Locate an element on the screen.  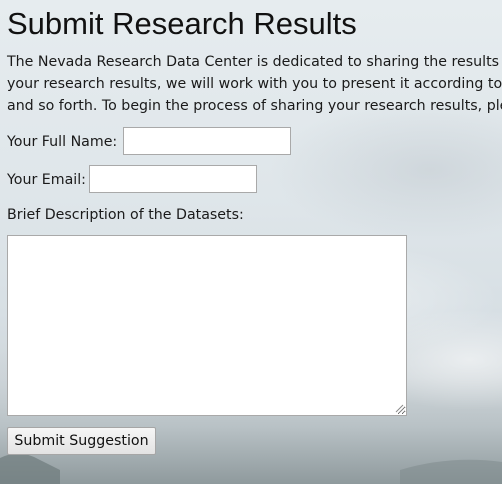
page-title: Submit Research Results is located at coordinates (182, 23).